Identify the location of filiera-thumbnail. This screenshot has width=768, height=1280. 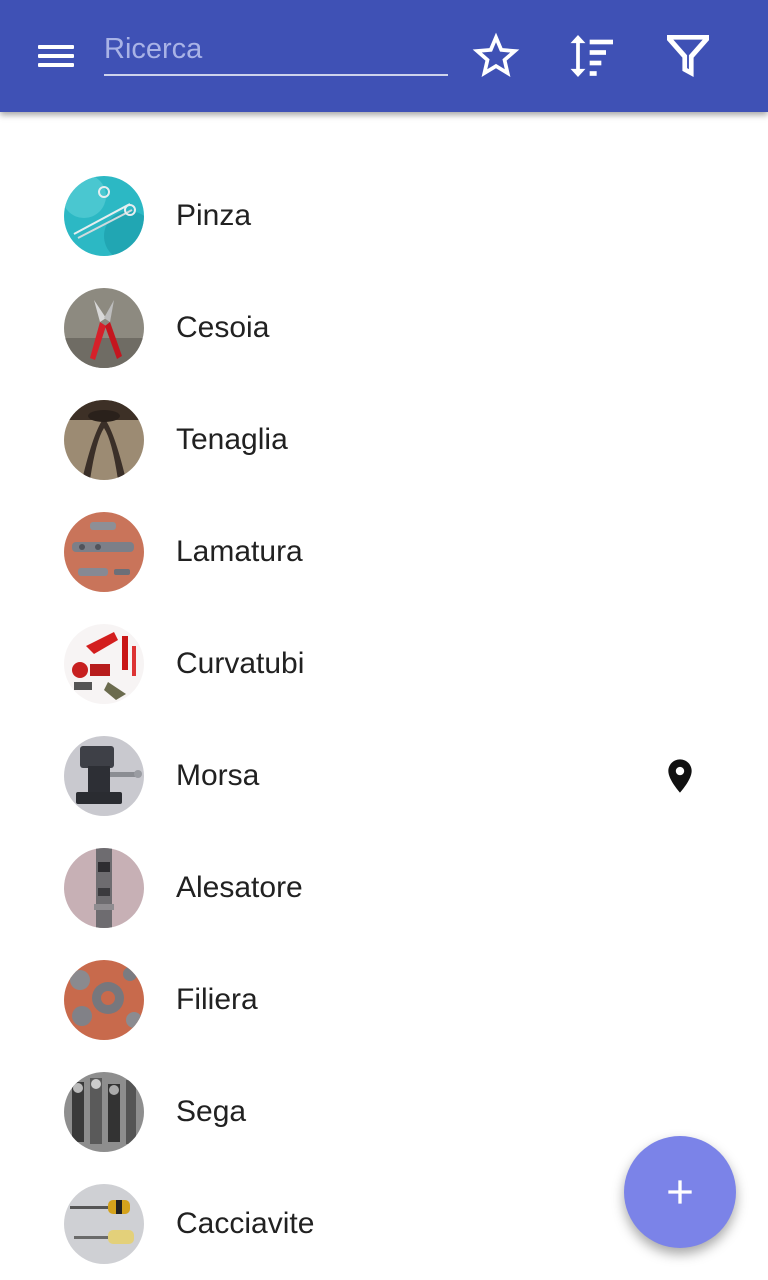
(104, 1000).